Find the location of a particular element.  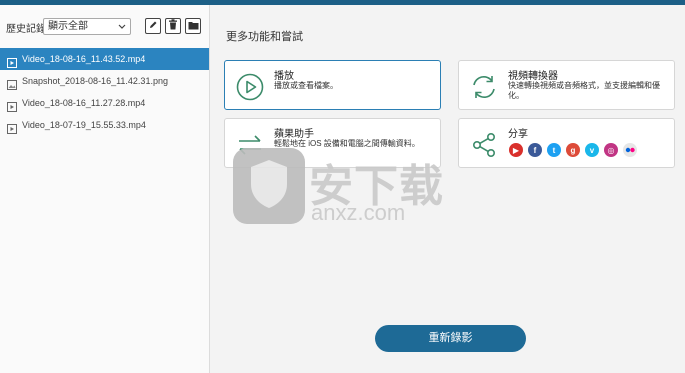

share-card-title: 分享 is located at coordinates (518, 134).